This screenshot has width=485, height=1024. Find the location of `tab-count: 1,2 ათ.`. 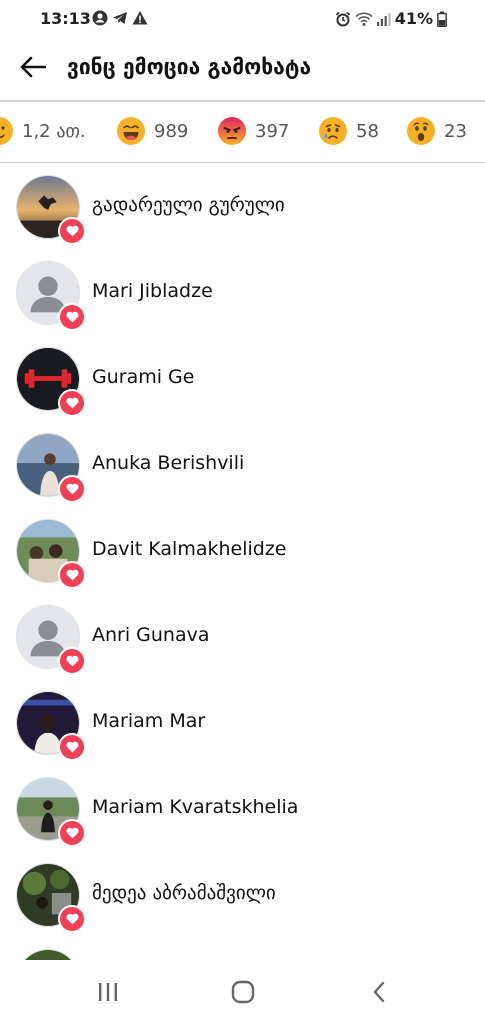

tab-count: 1,2 ათ. is located at coordinates (54, 131).